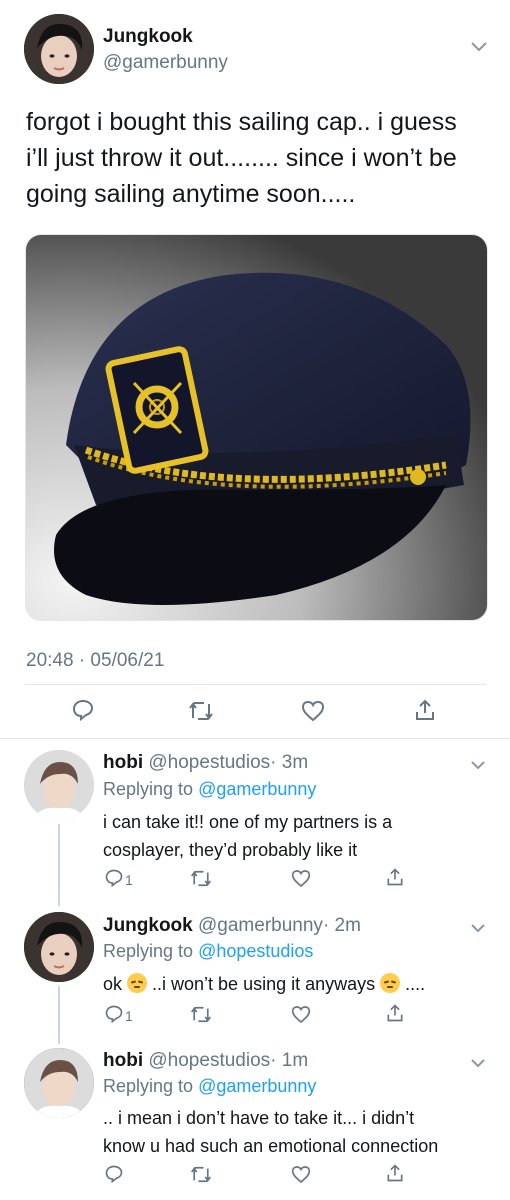 The image size is (510, 1200). I want to click on reply-author-name: Jungkook, so click(148, 925).